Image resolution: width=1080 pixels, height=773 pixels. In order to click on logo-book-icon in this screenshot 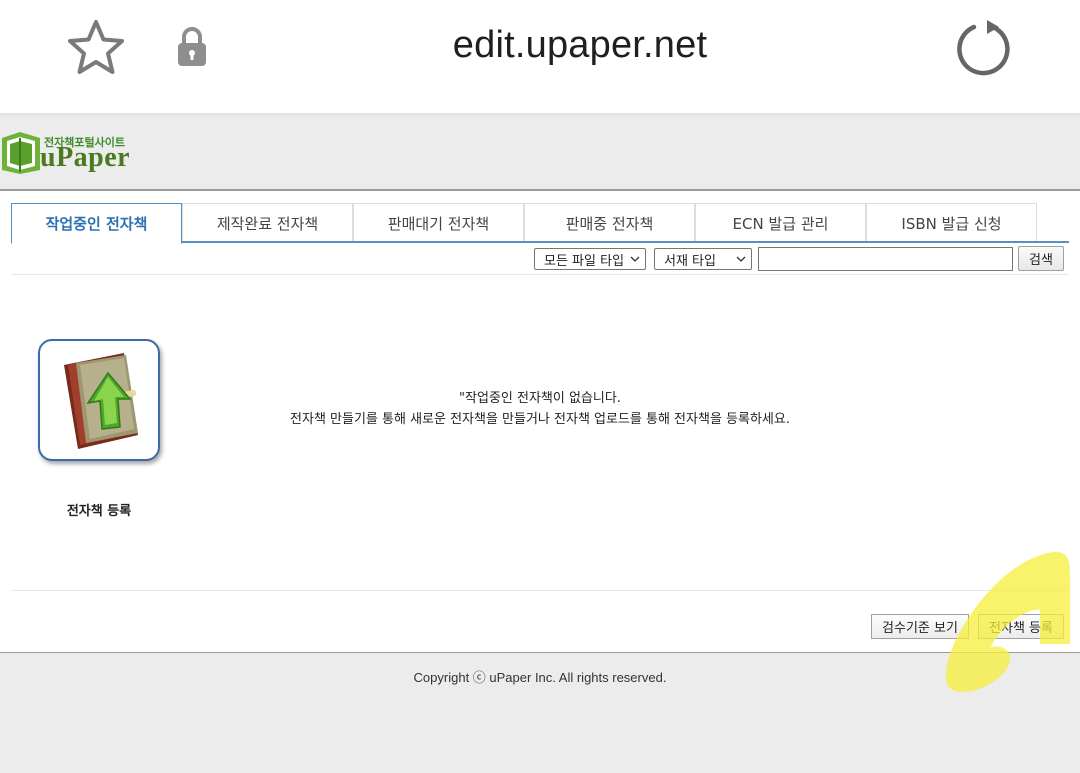, I will do `click(21, 152)`.